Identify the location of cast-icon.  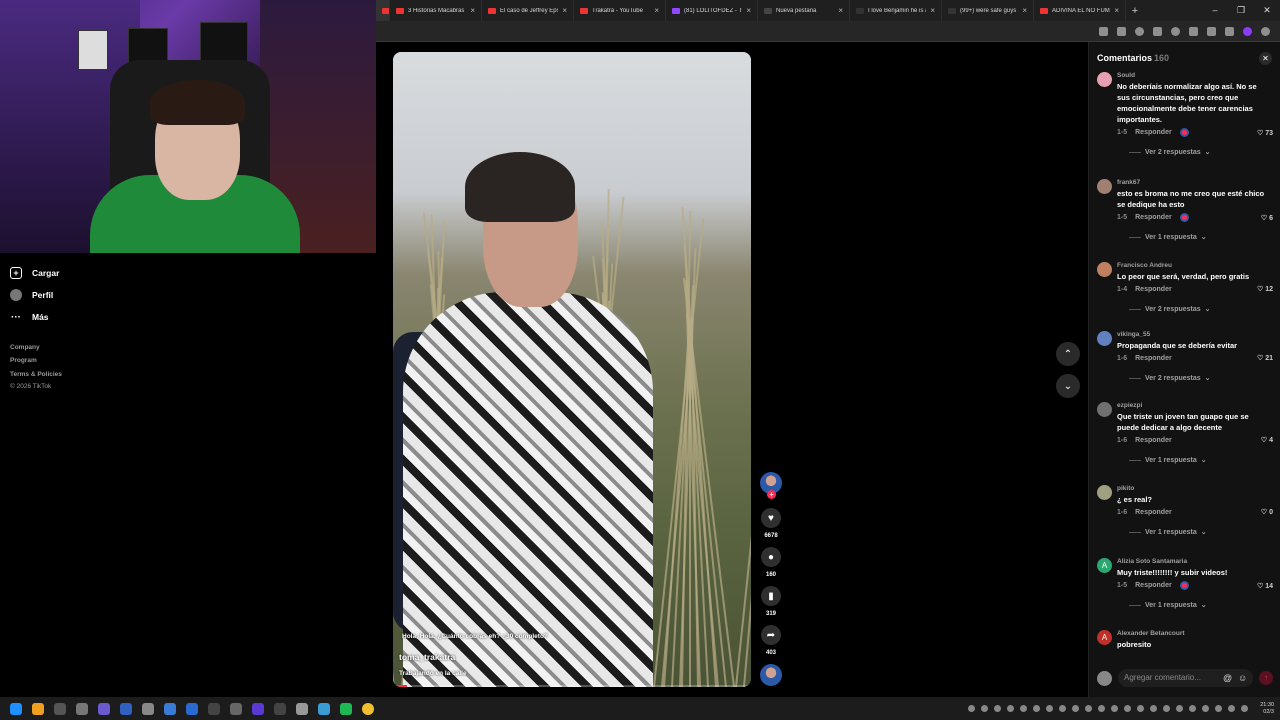
(1103, 31).